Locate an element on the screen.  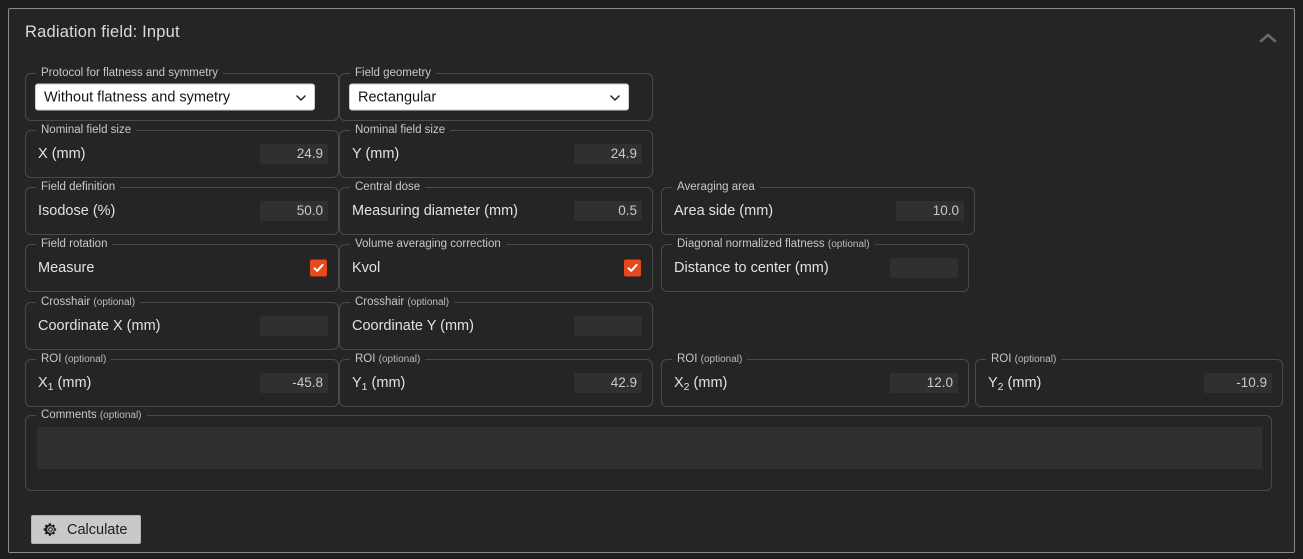
area-side-label: Area side (mm) is located at coordinates (724, 211).